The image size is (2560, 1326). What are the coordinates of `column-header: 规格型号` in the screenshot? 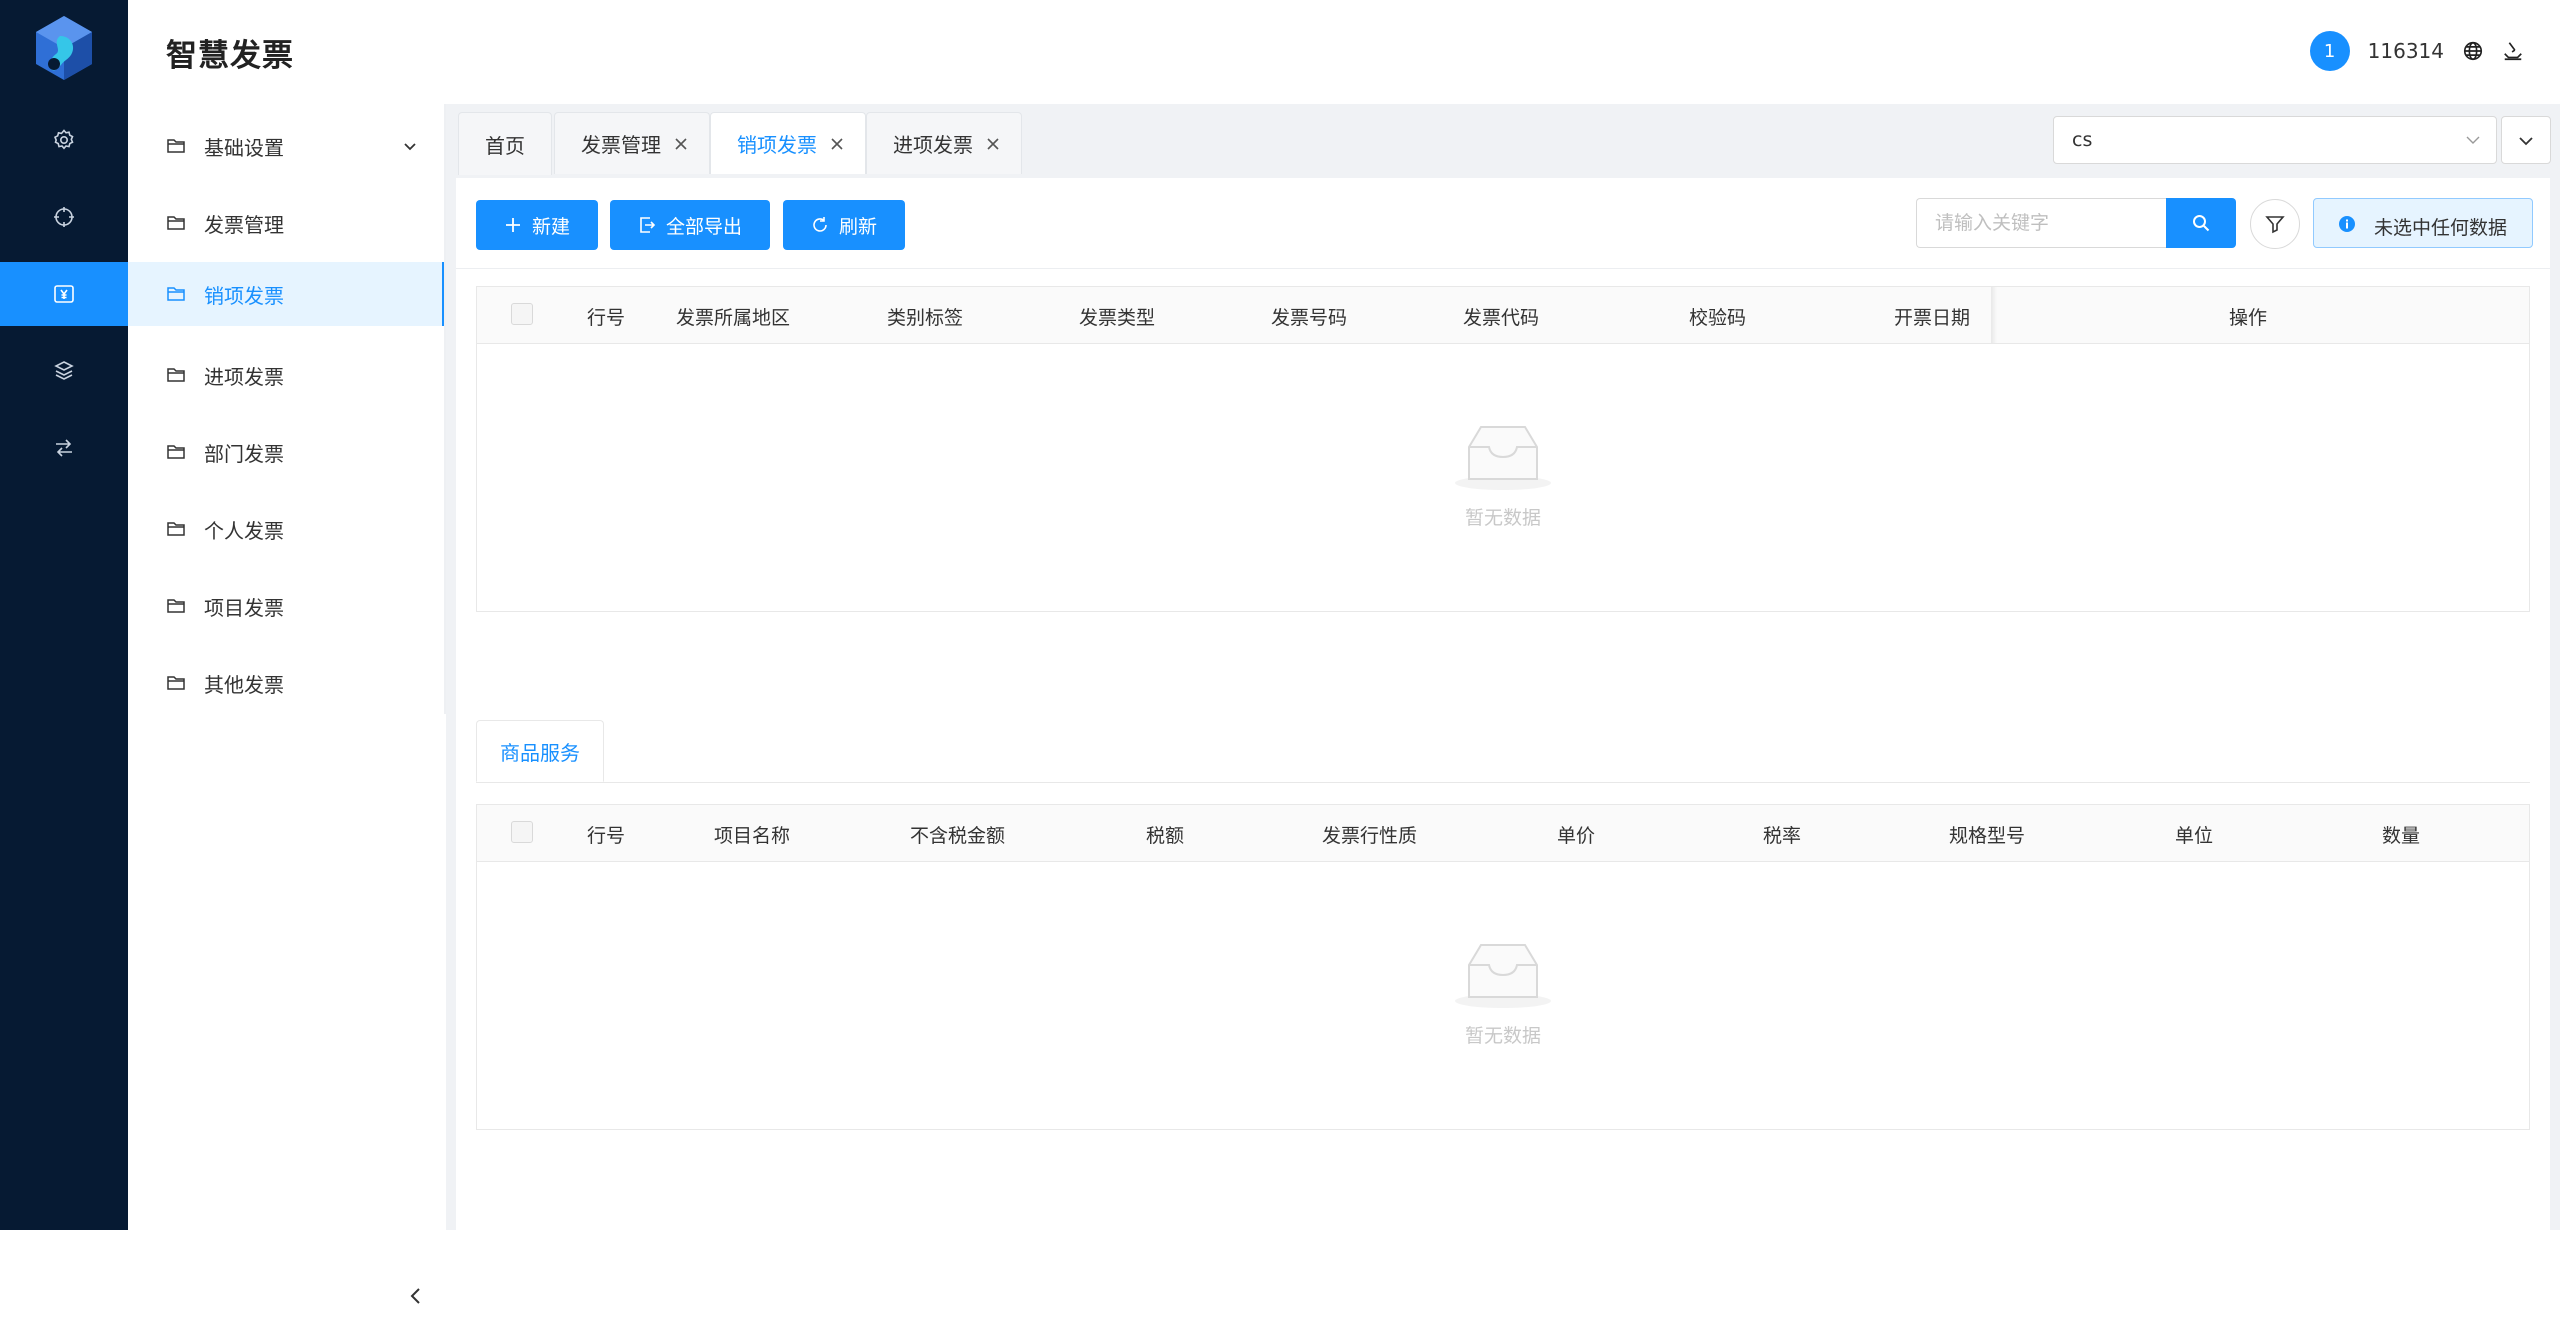 It's located at (1987, 834).